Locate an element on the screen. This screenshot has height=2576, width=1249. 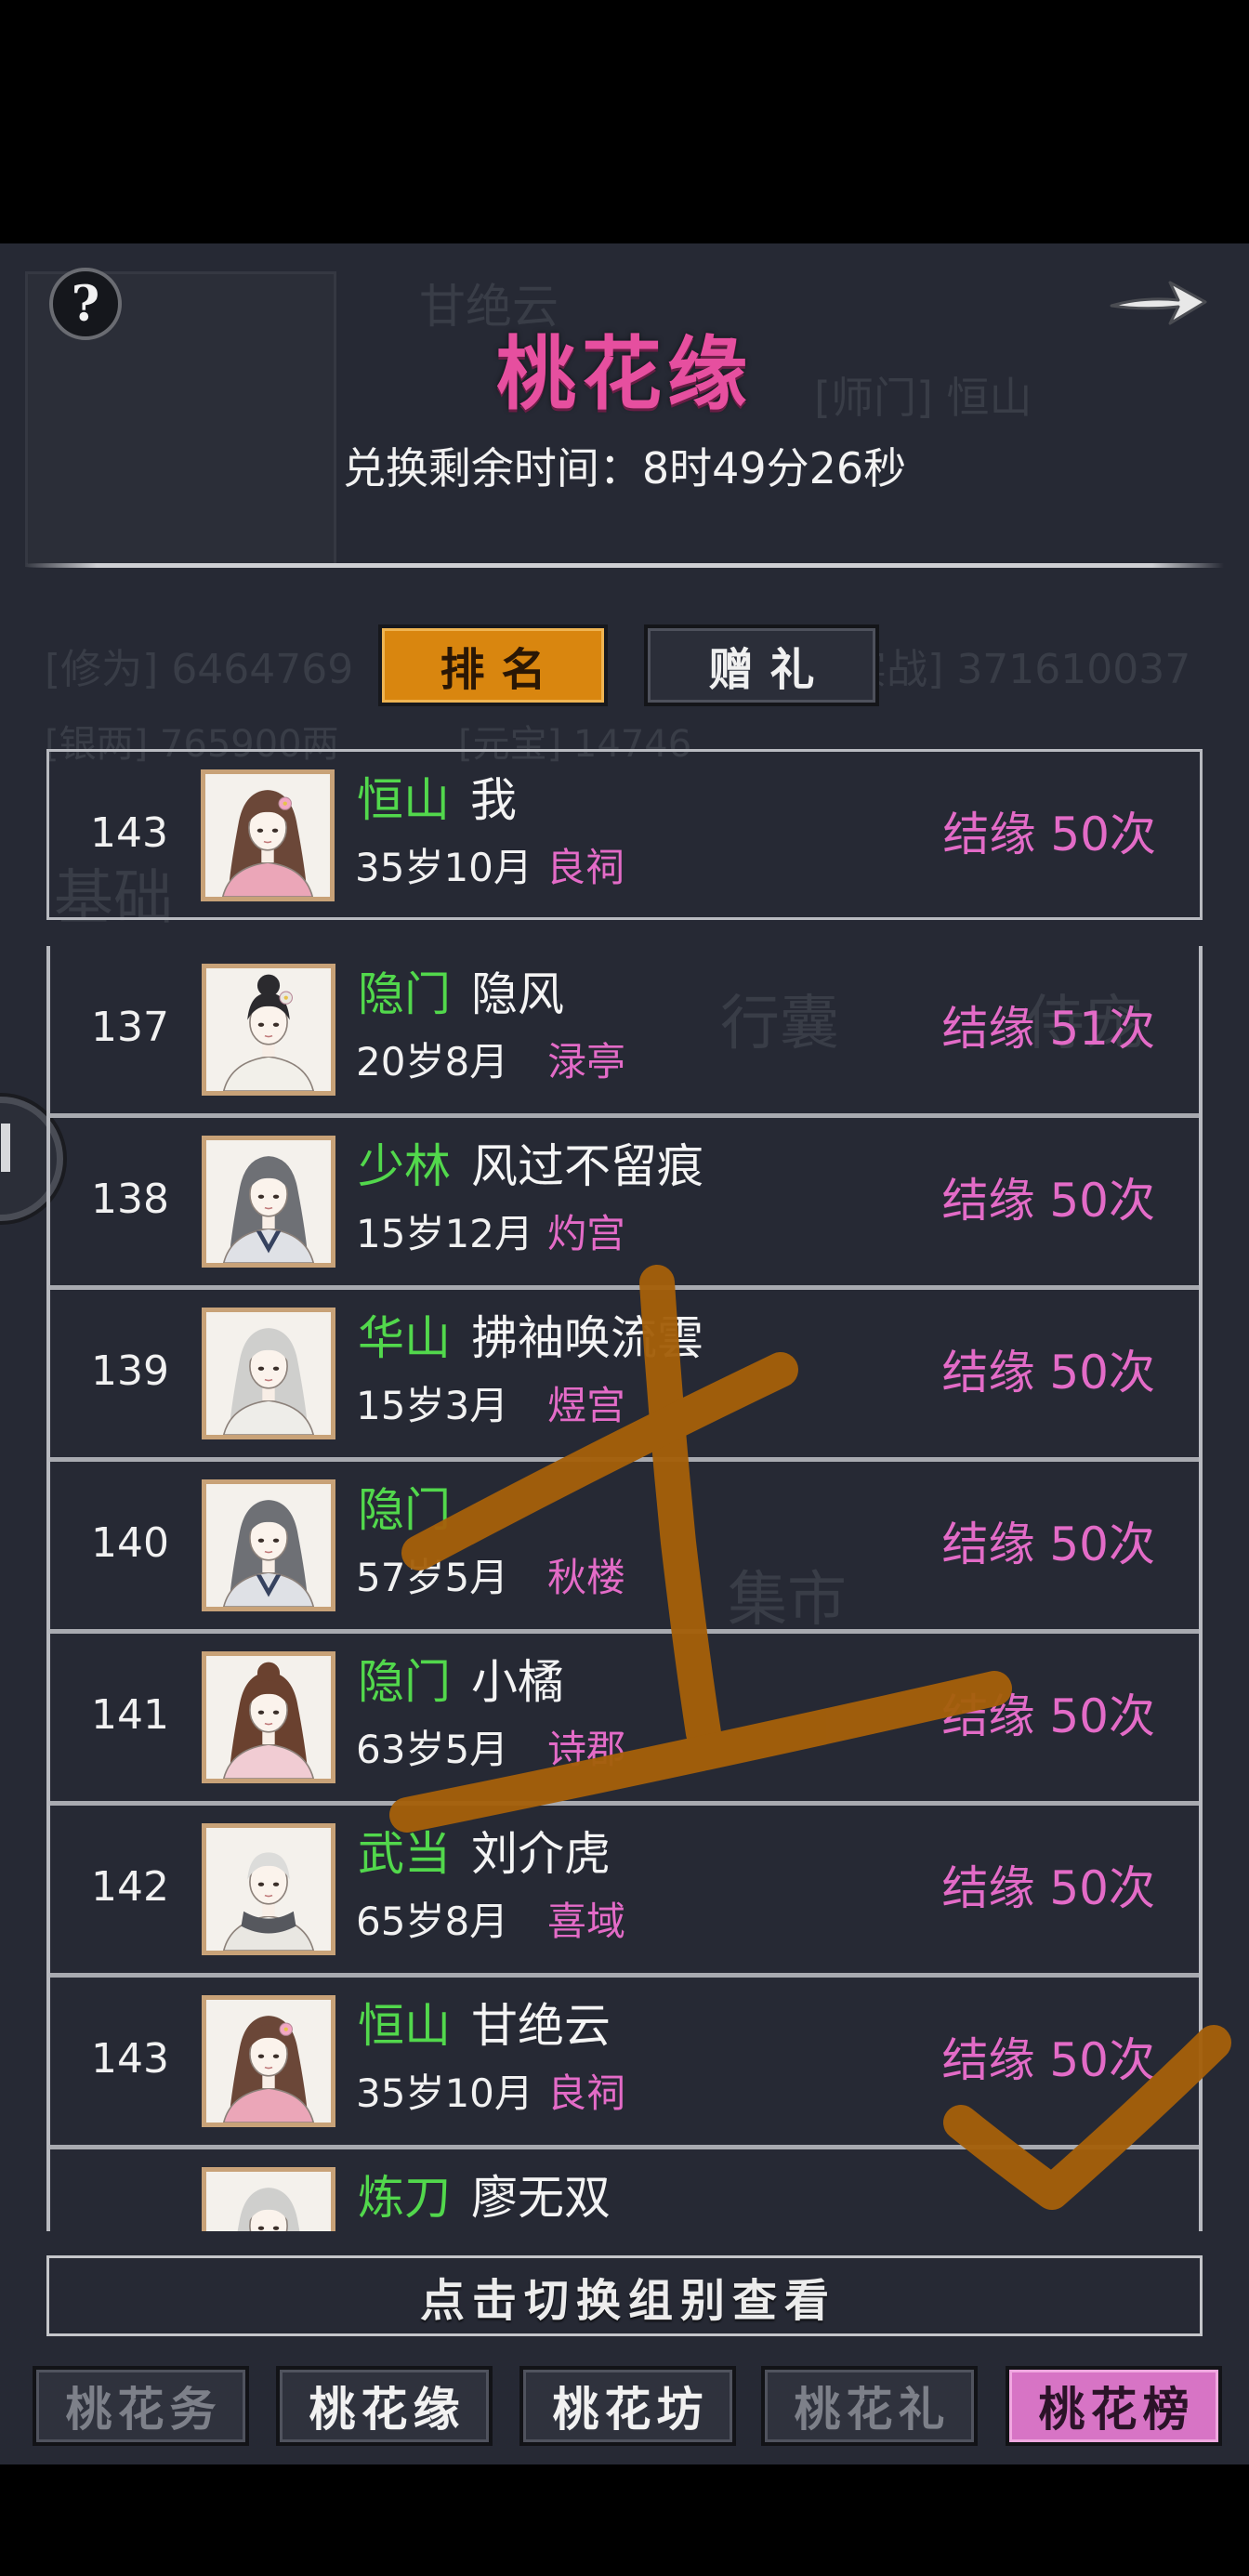
rank-number: 142 is located at coordinates (130, 1887).